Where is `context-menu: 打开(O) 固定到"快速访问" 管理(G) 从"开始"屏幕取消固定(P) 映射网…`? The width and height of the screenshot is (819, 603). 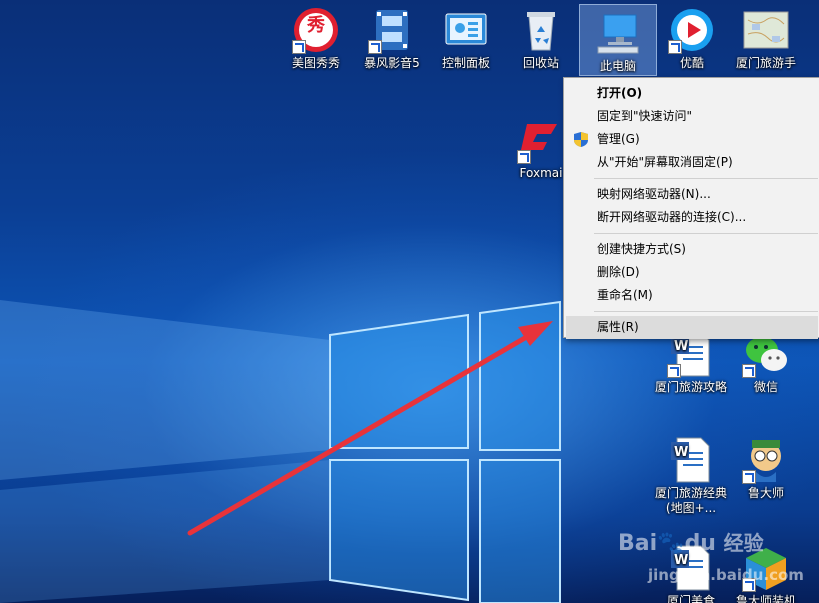
context-menu: 打开(O) 固定到"快速访问" 管理(G) 从"开始"屏幕取消固定(P) 映射网… is located at coordinates (691, 208).